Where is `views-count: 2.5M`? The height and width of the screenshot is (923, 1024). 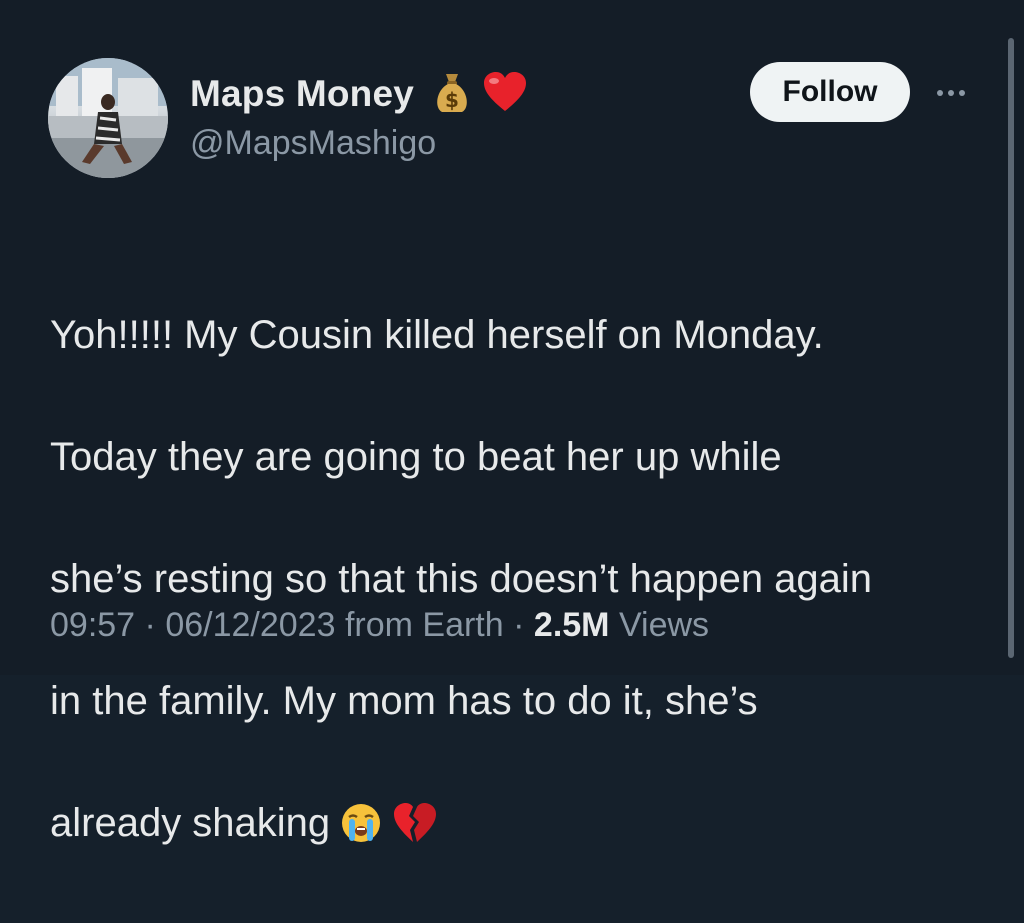 views-count: 2.5M is located at coordinates (572, 625).